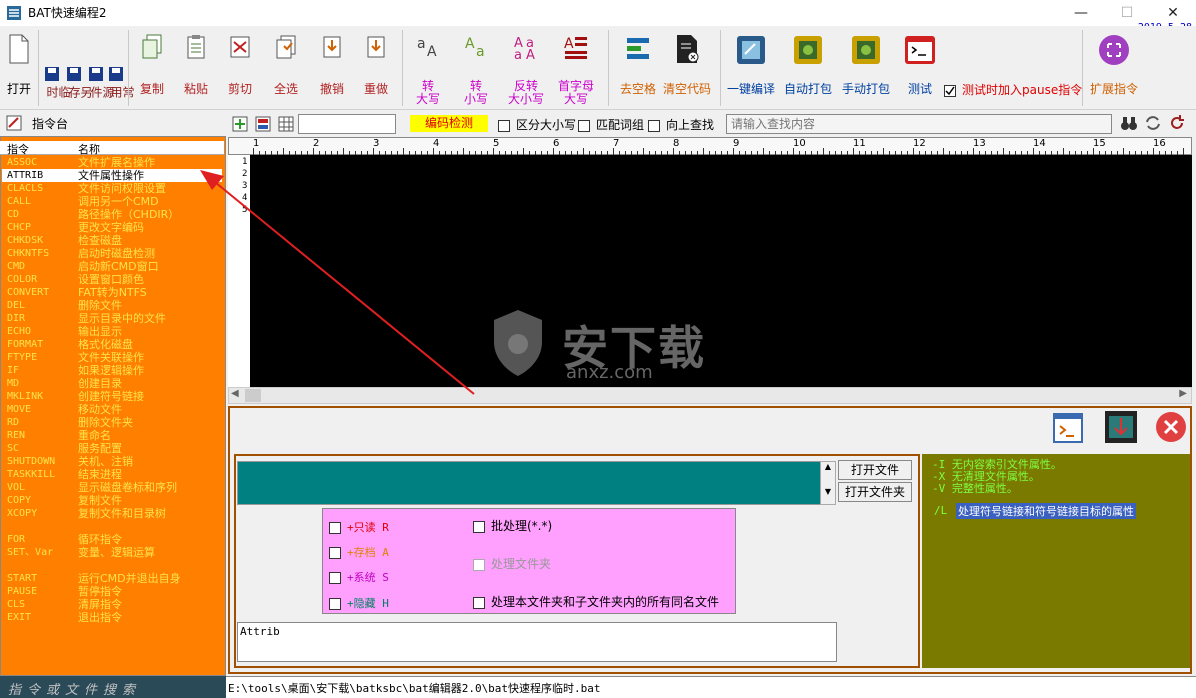 Image resolution: width=1196 pixels, height=698 pixels. I want to click on open-folder-button: 打开文件夹, so click(875, 492).